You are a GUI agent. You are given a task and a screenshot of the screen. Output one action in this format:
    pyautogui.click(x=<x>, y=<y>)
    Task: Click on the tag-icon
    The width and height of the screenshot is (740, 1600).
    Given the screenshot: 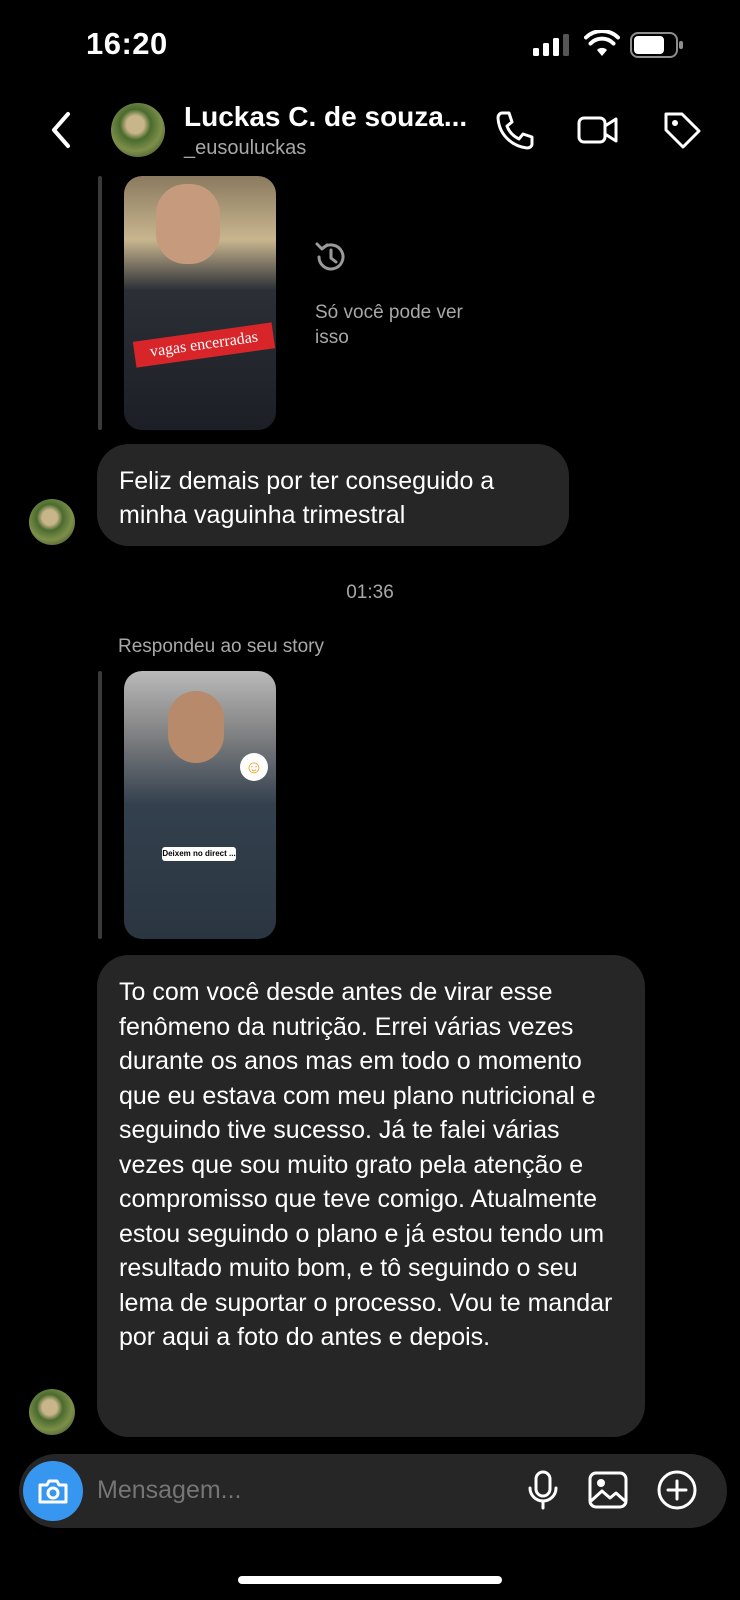 What is the action you would take?
    pyautogui.click(x=682, y=130)
    